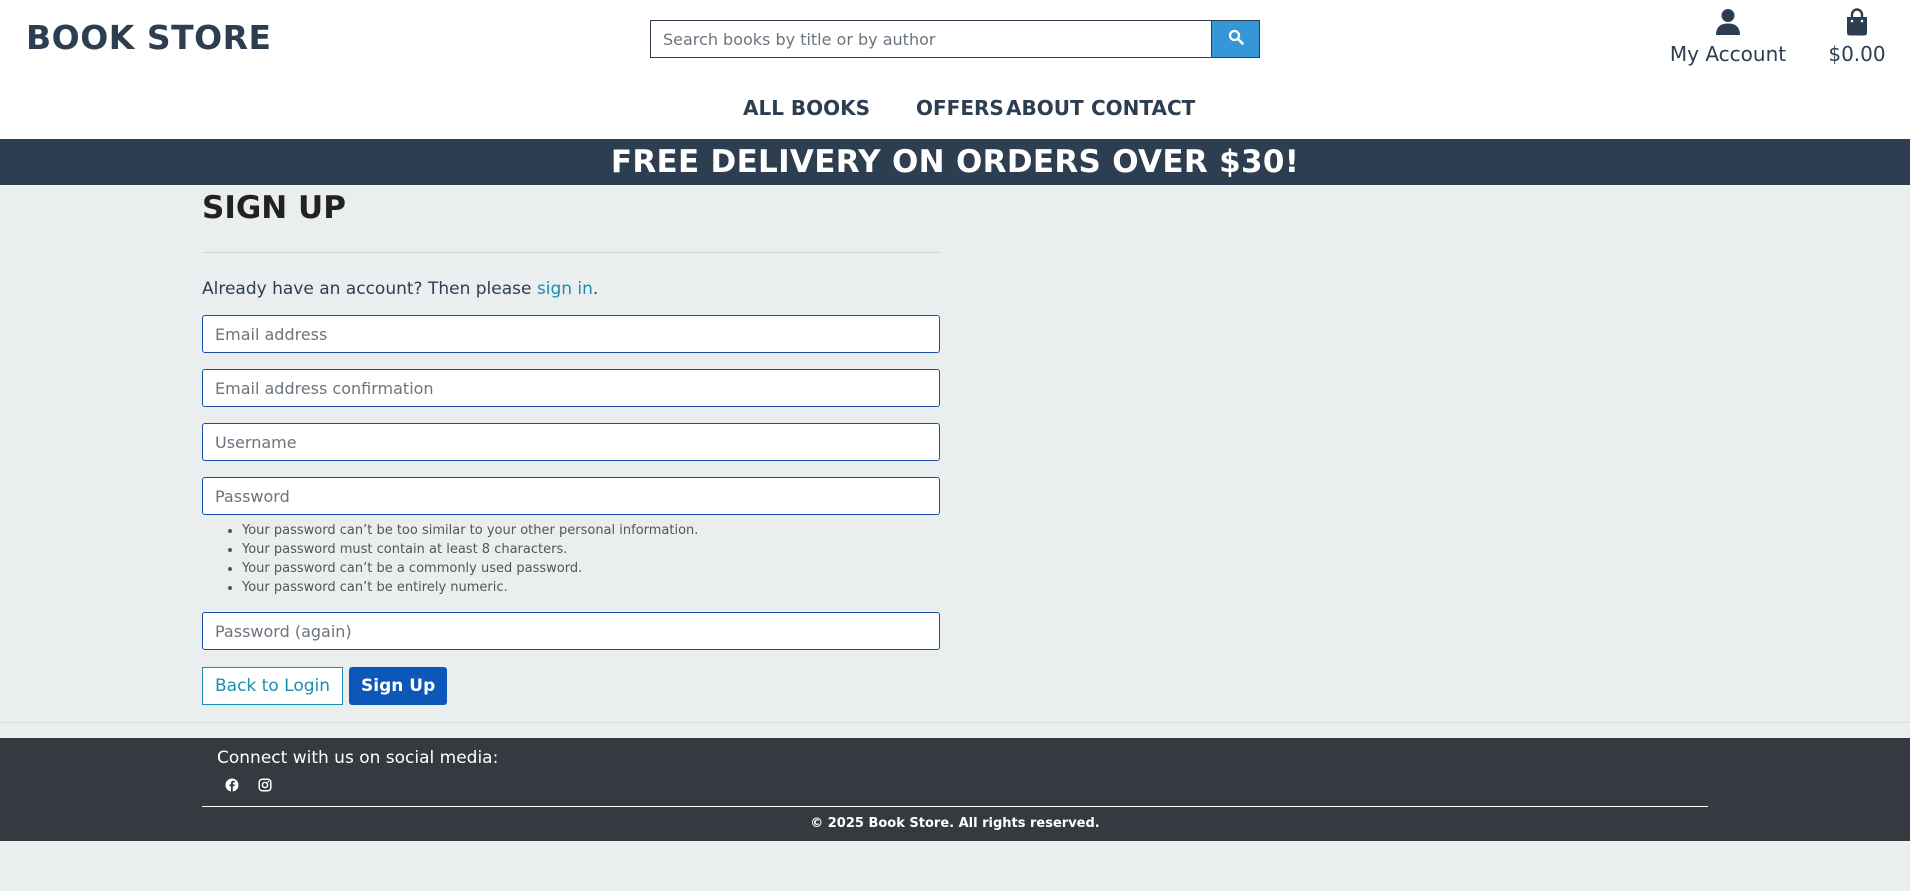 The height and width of the screenshot is (891, 1910). What do you see at coordinates (595, 289) in the screenshot?
I see `signin-note-period: .` at bounding box center [595, 289].